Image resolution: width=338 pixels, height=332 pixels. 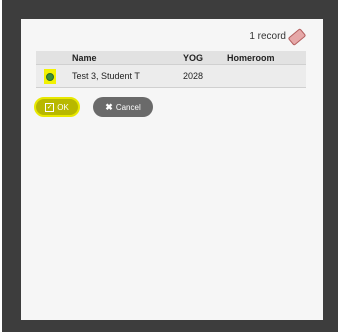 What do you see at coordinates (109, 106) in the screenshot?
I see `close-icon: ✖` at bounding box center [109, 106].